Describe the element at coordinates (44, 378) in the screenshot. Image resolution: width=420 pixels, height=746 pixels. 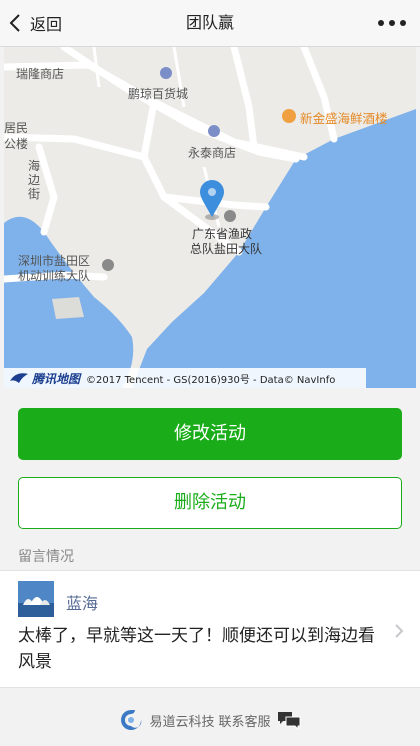
I see `tencent-map-logo: 腾讯地图` at that location.